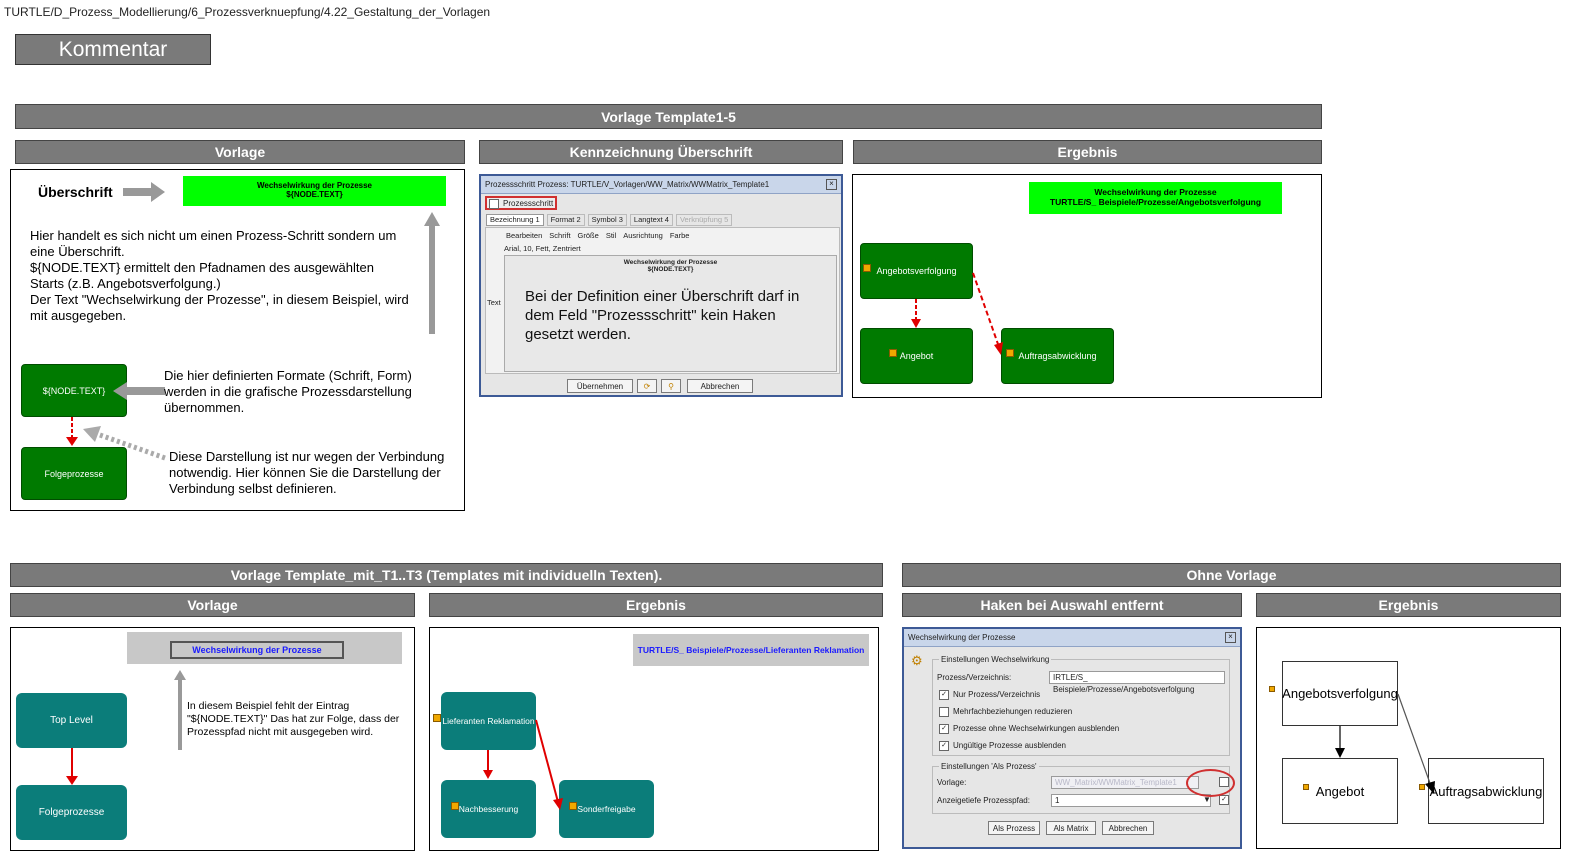  Describe the element at coordinates (1072, 605) in the screenshot. I see `section3-col-haken: Haken bei Auswahl entfernt` at that location.